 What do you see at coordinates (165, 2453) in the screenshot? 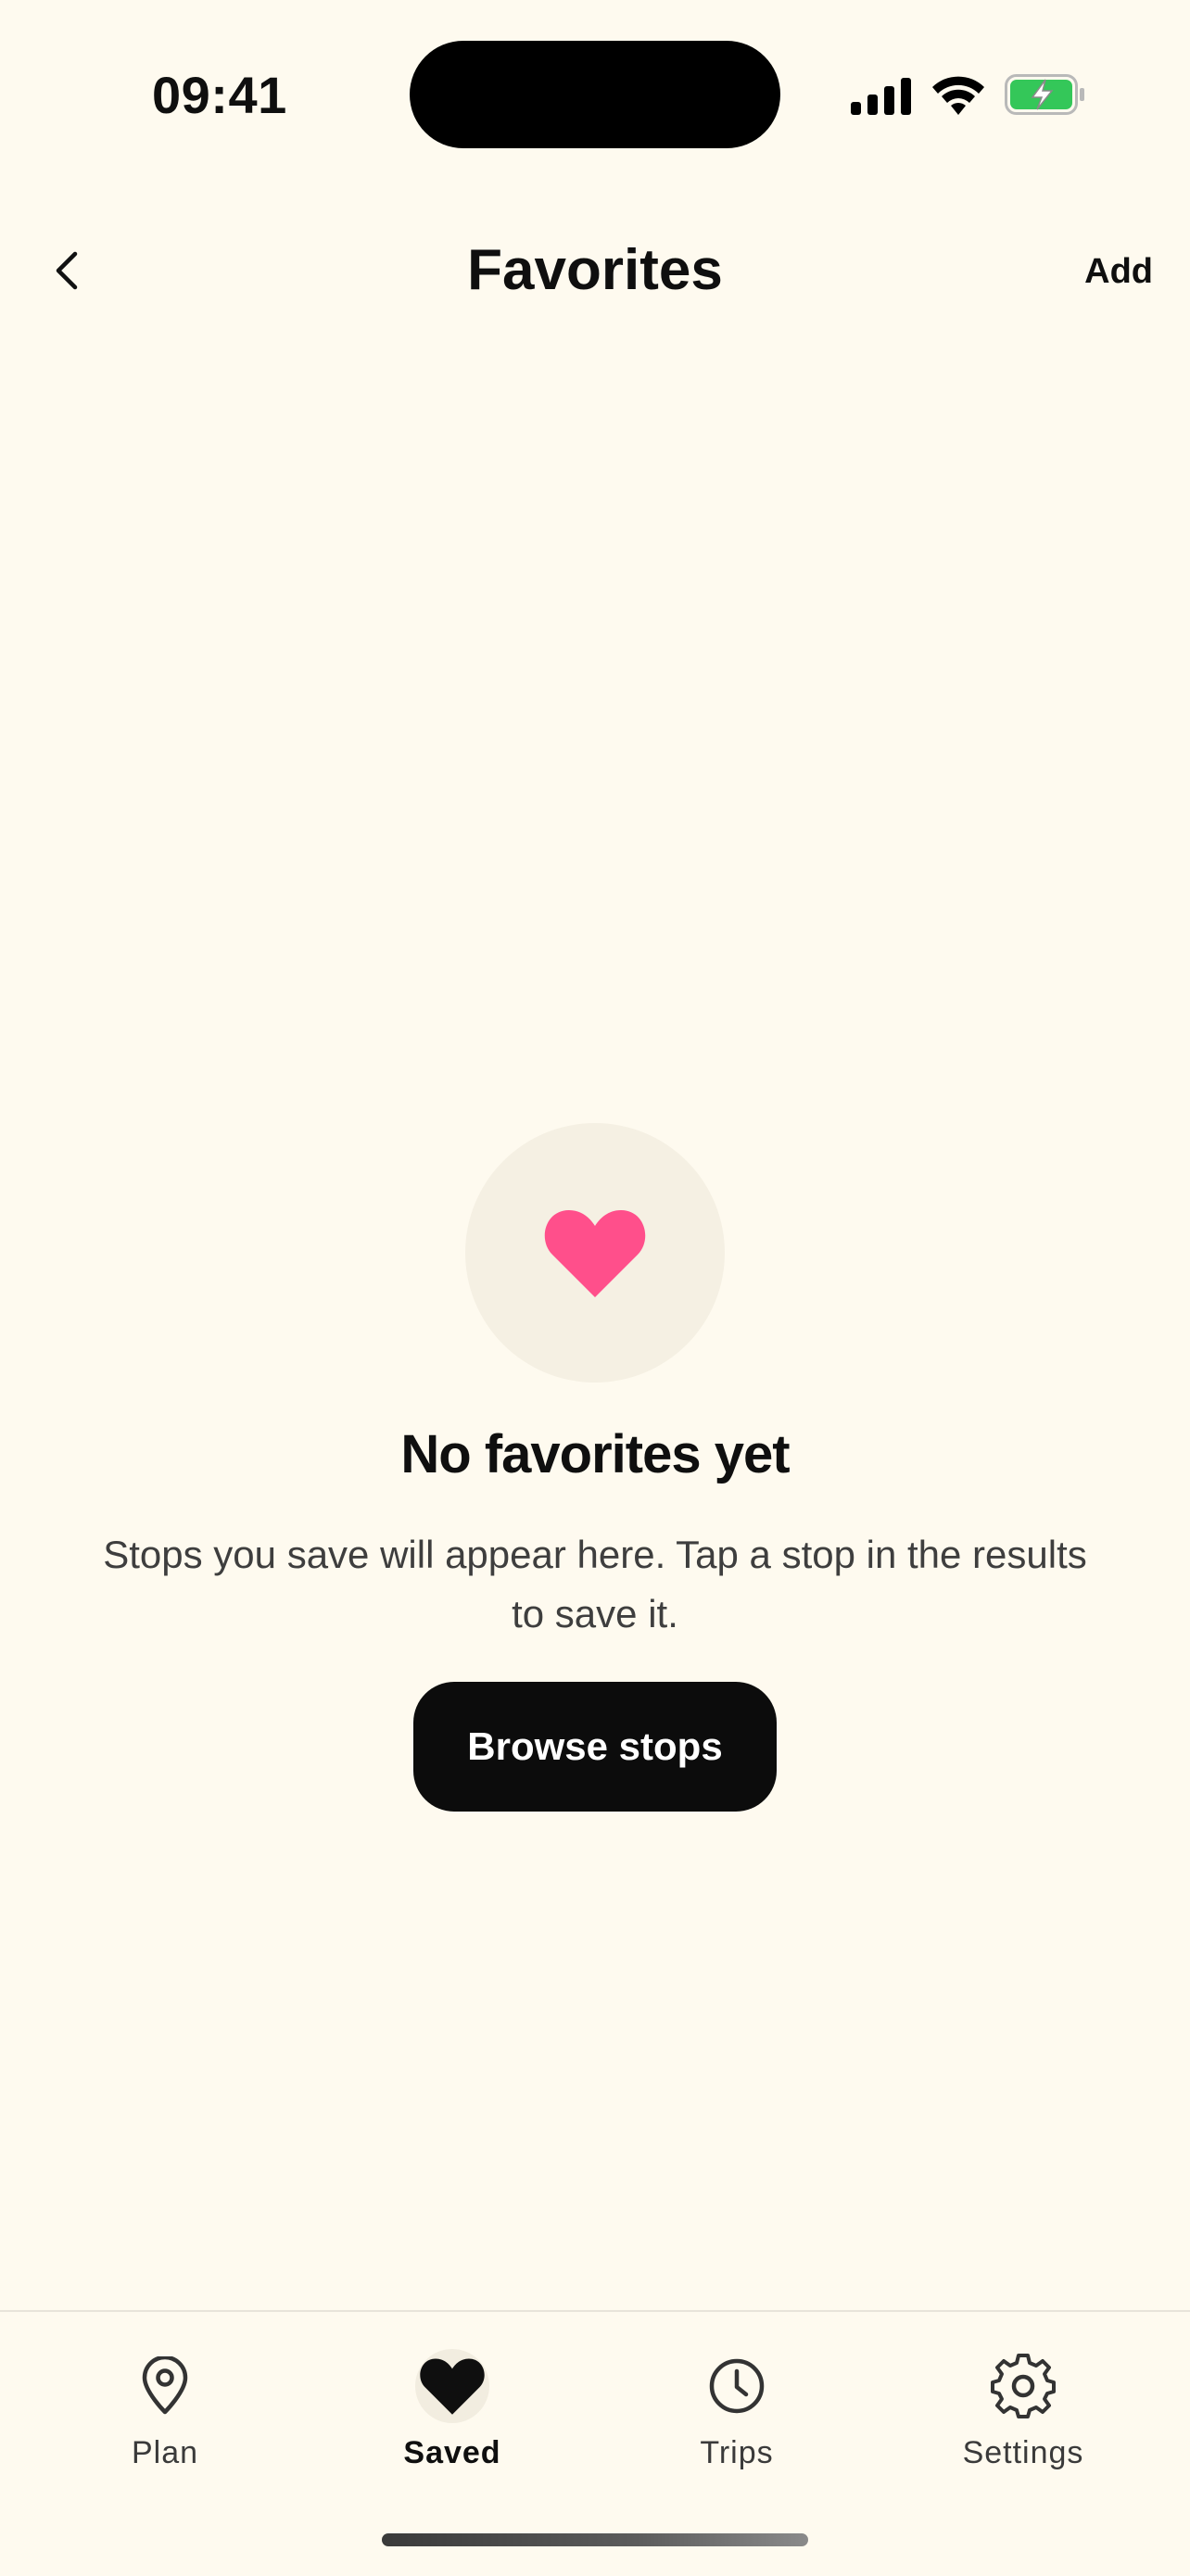
I see `tab-label: Plan` at bounding box center [165, 2453].